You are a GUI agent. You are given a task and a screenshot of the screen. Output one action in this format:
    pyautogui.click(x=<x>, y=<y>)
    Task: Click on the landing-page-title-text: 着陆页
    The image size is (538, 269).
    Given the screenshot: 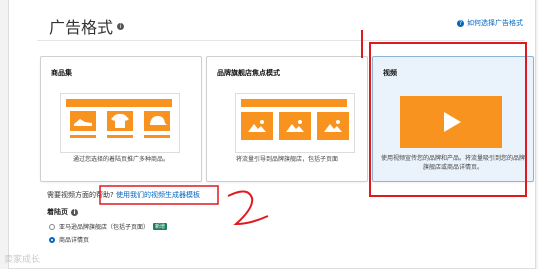 What is the action you would take?
    pyautogui.click(x=57, y=212)
    